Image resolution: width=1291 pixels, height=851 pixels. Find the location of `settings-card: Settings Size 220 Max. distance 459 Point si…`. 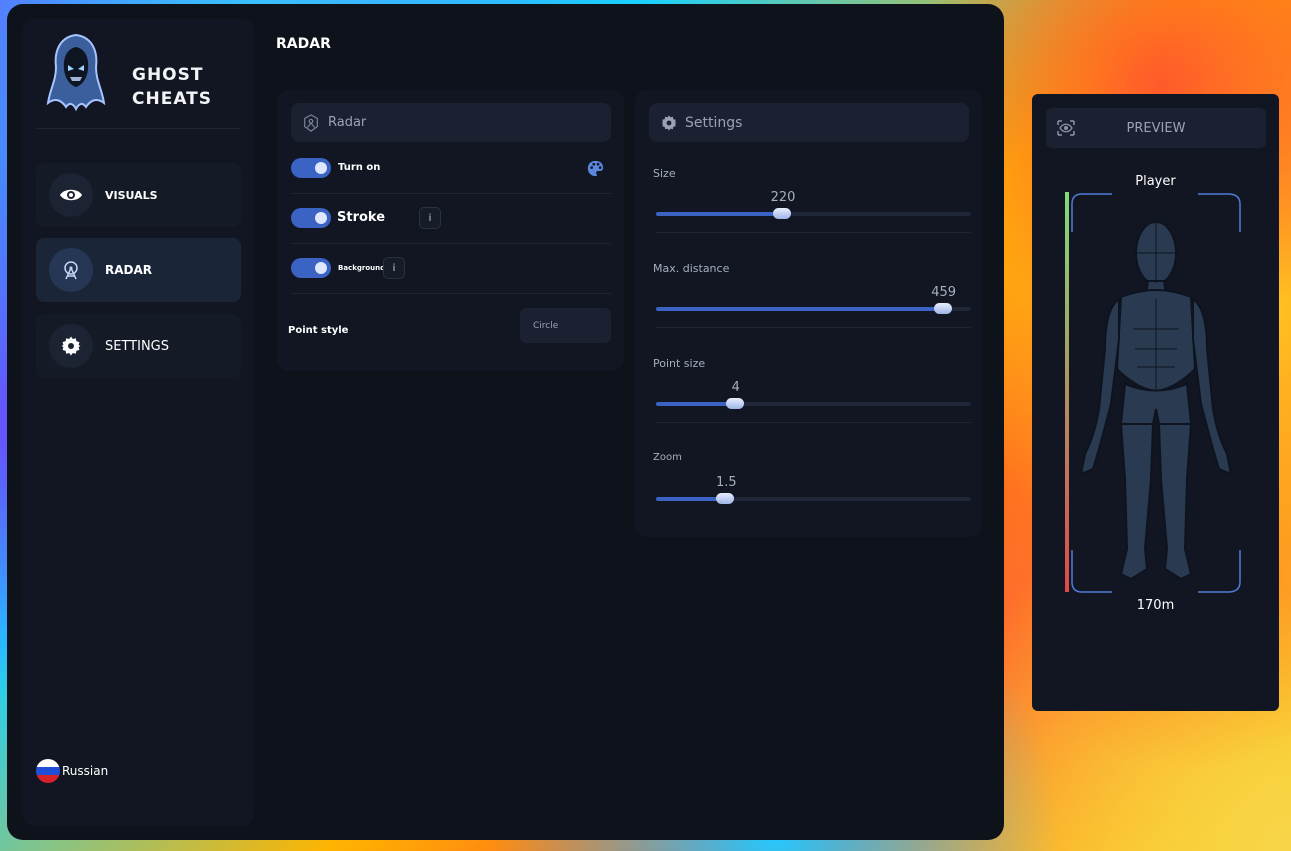

settings-card: Settings Size 220 Max. distance 459 Point si… is located at coordinates (808, 313).